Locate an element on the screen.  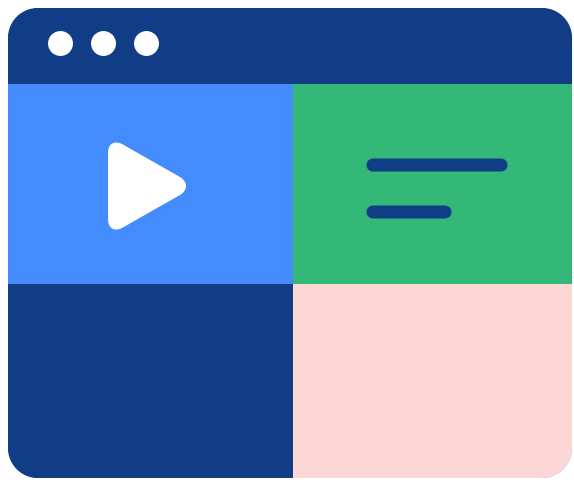
text-lines-icon is located at coordinates (437, 188).